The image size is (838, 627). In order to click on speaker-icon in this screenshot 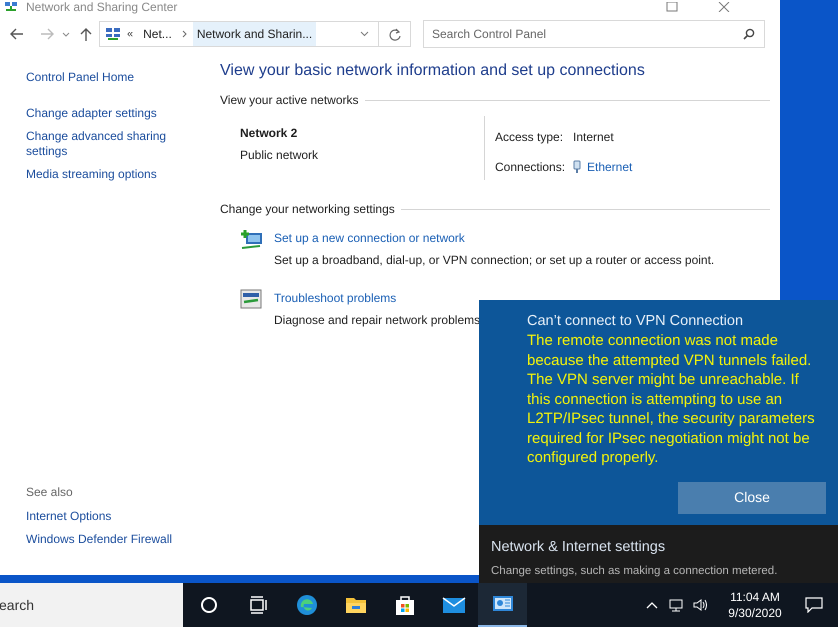, I will do `click(700, 605)`.